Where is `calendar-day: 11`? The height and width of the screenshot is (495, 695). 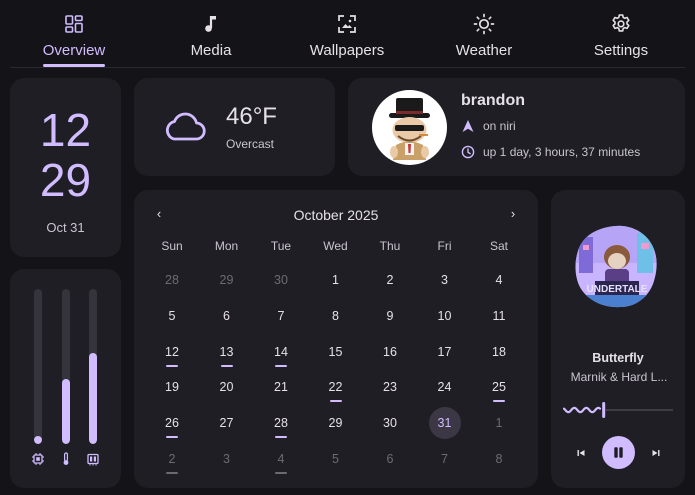
calendar-day: 11 is located at coordinates (499, 316).